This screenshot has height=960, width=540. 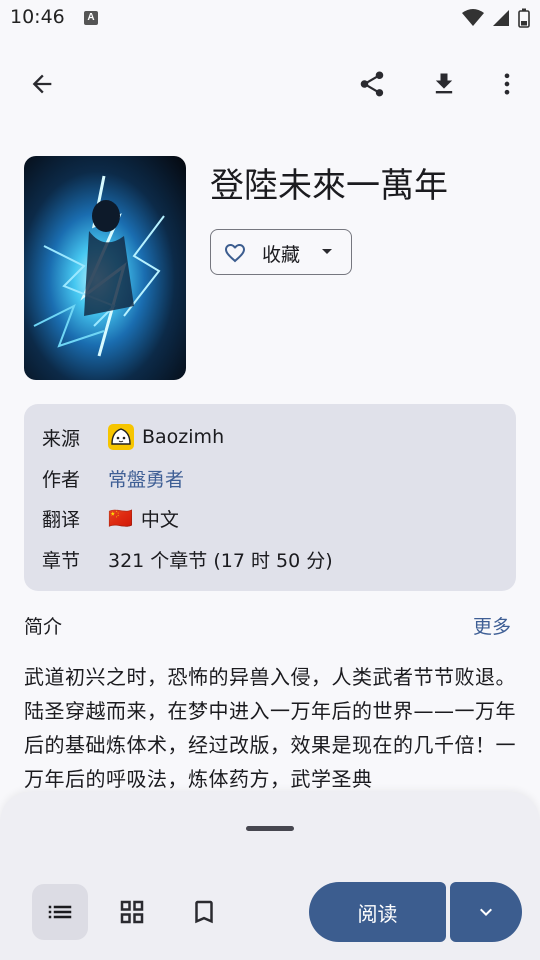 I want to click on battery-icon, so click(x=524, y=18).